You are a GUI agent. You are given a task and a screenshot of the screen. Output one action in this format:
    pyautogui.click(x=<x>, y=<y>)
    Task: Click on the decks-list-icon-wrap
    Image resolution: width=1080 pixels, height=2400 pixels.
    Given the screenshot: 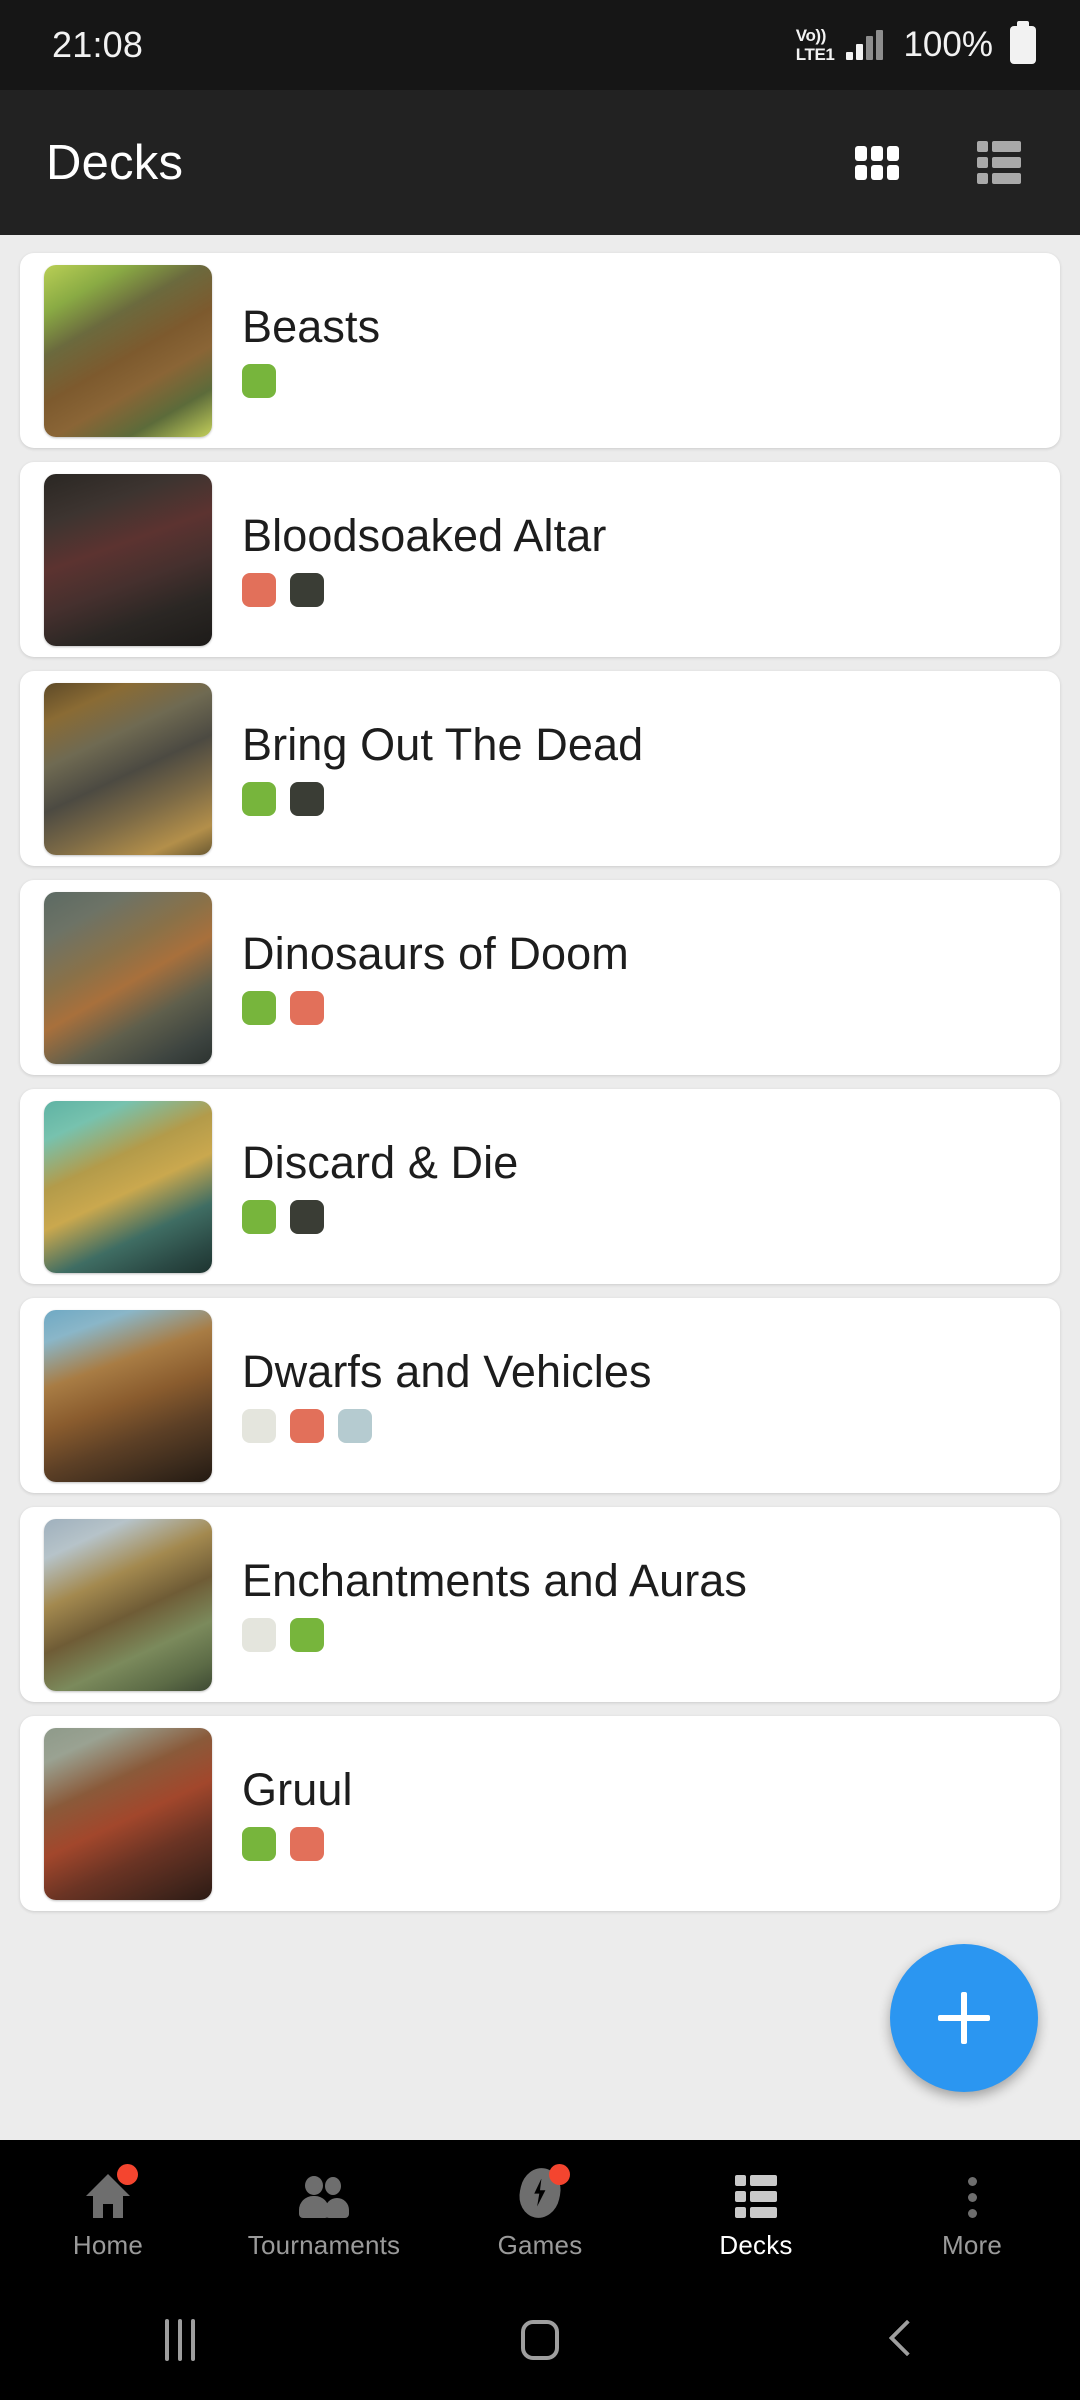 What is the action you would take?
    pyautogui.click(x=756, y=2192)
    